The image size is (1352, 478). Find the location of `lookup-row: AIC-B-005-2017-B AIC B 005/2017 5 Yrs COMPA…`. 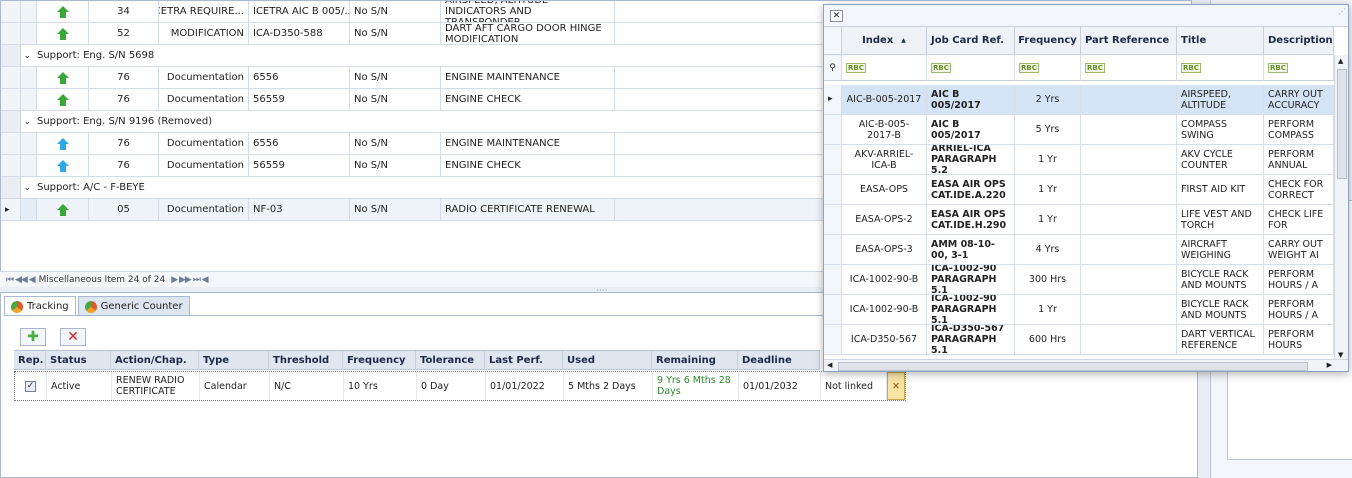

lookup-row: AIC-B-005-2017-B AIC B 005/2017 5 Yrs COMPA… is located at coordinates (1079, 130).